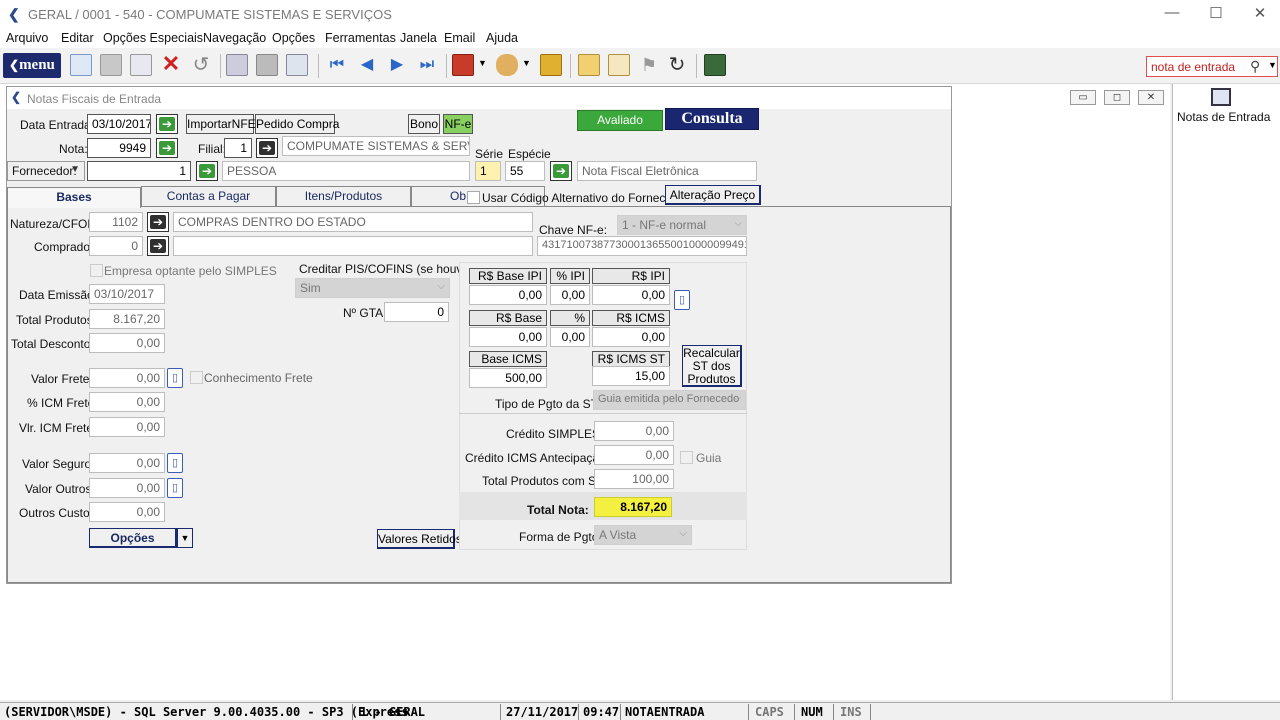 This screenshot has width=1280, height=720. What do you see at coordinates (502, 38) in the screenshot?
I see `menu-ajuda: Ajuda` at bounding box center [502, 38].